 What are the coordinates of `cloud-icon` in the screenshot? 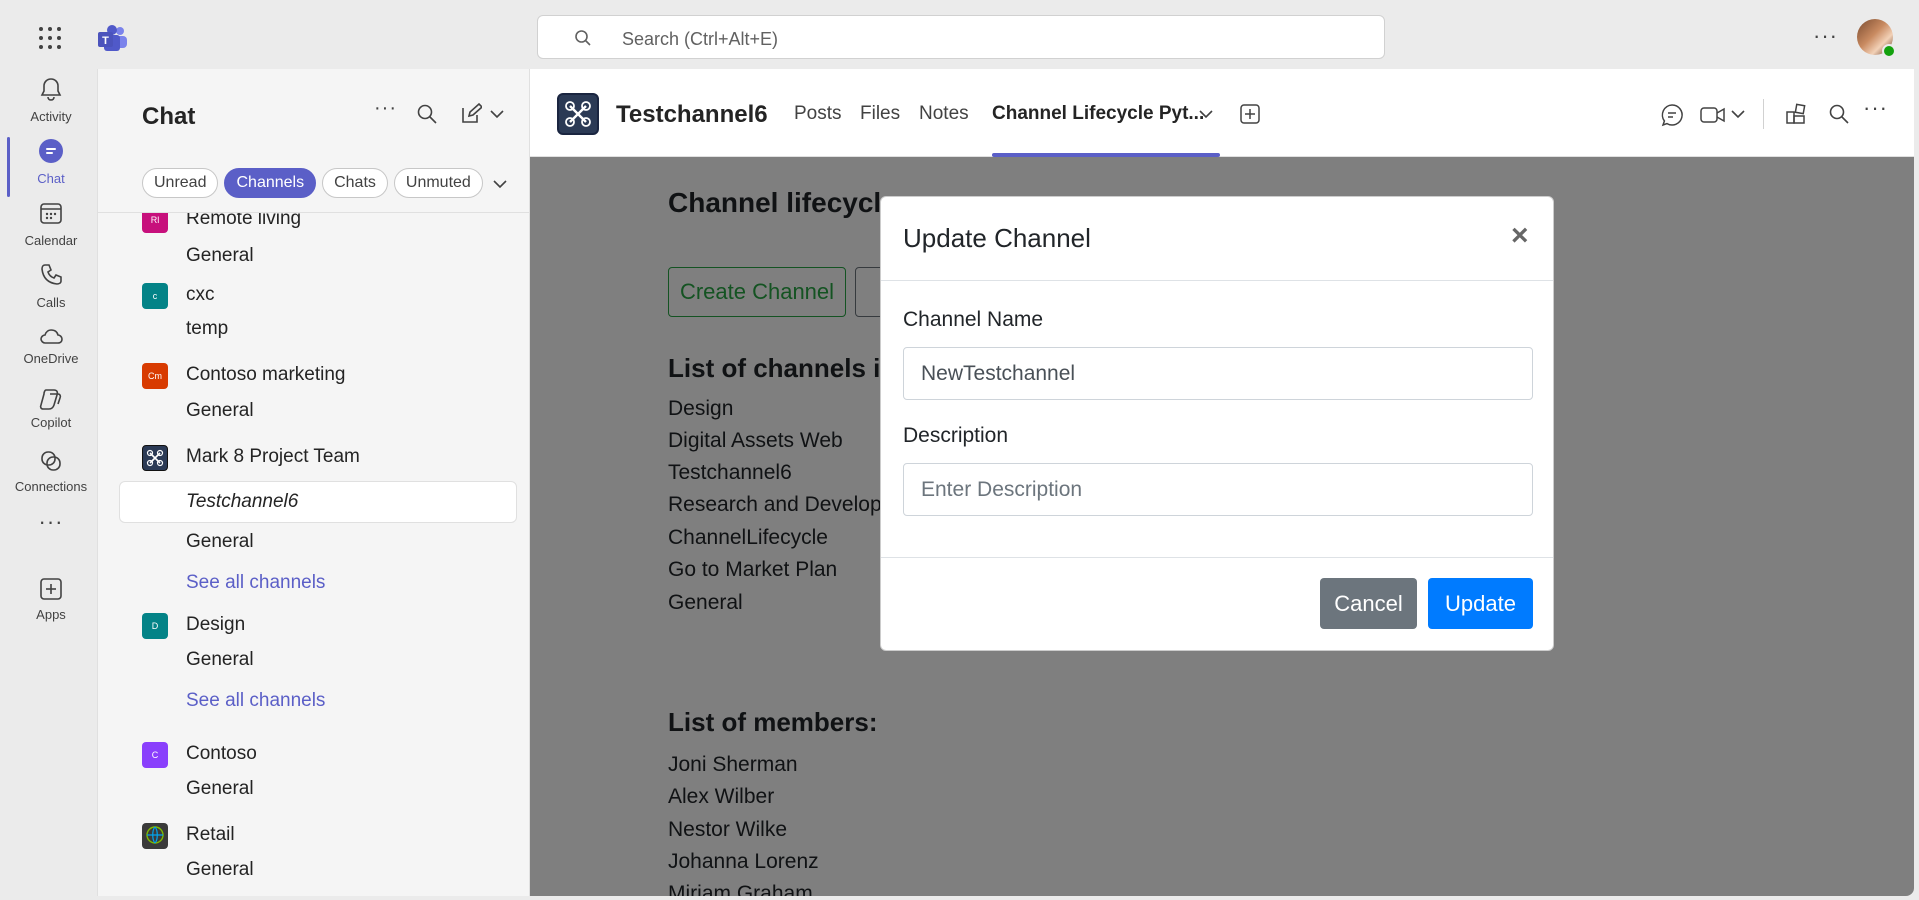 It's located at (51, 336).